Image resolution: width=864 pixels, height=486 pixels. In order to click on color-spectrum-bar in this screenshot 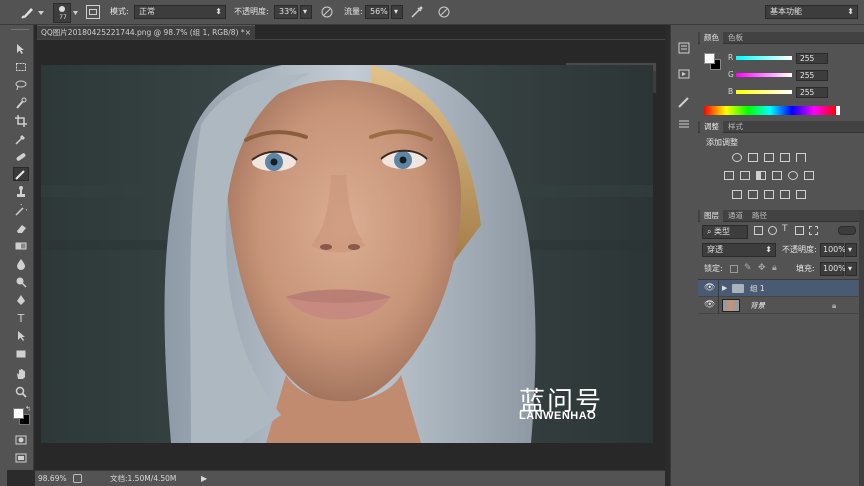, I will do `click(770, 110)`.